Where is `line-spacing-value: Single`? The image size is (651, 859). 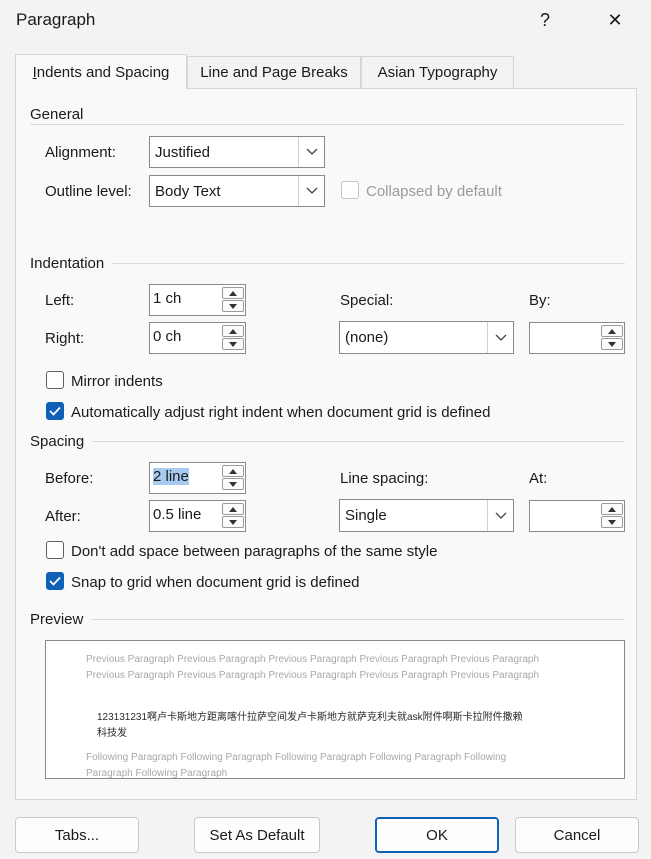 line-spacing-value: Single is located at coordinates (366, 515).